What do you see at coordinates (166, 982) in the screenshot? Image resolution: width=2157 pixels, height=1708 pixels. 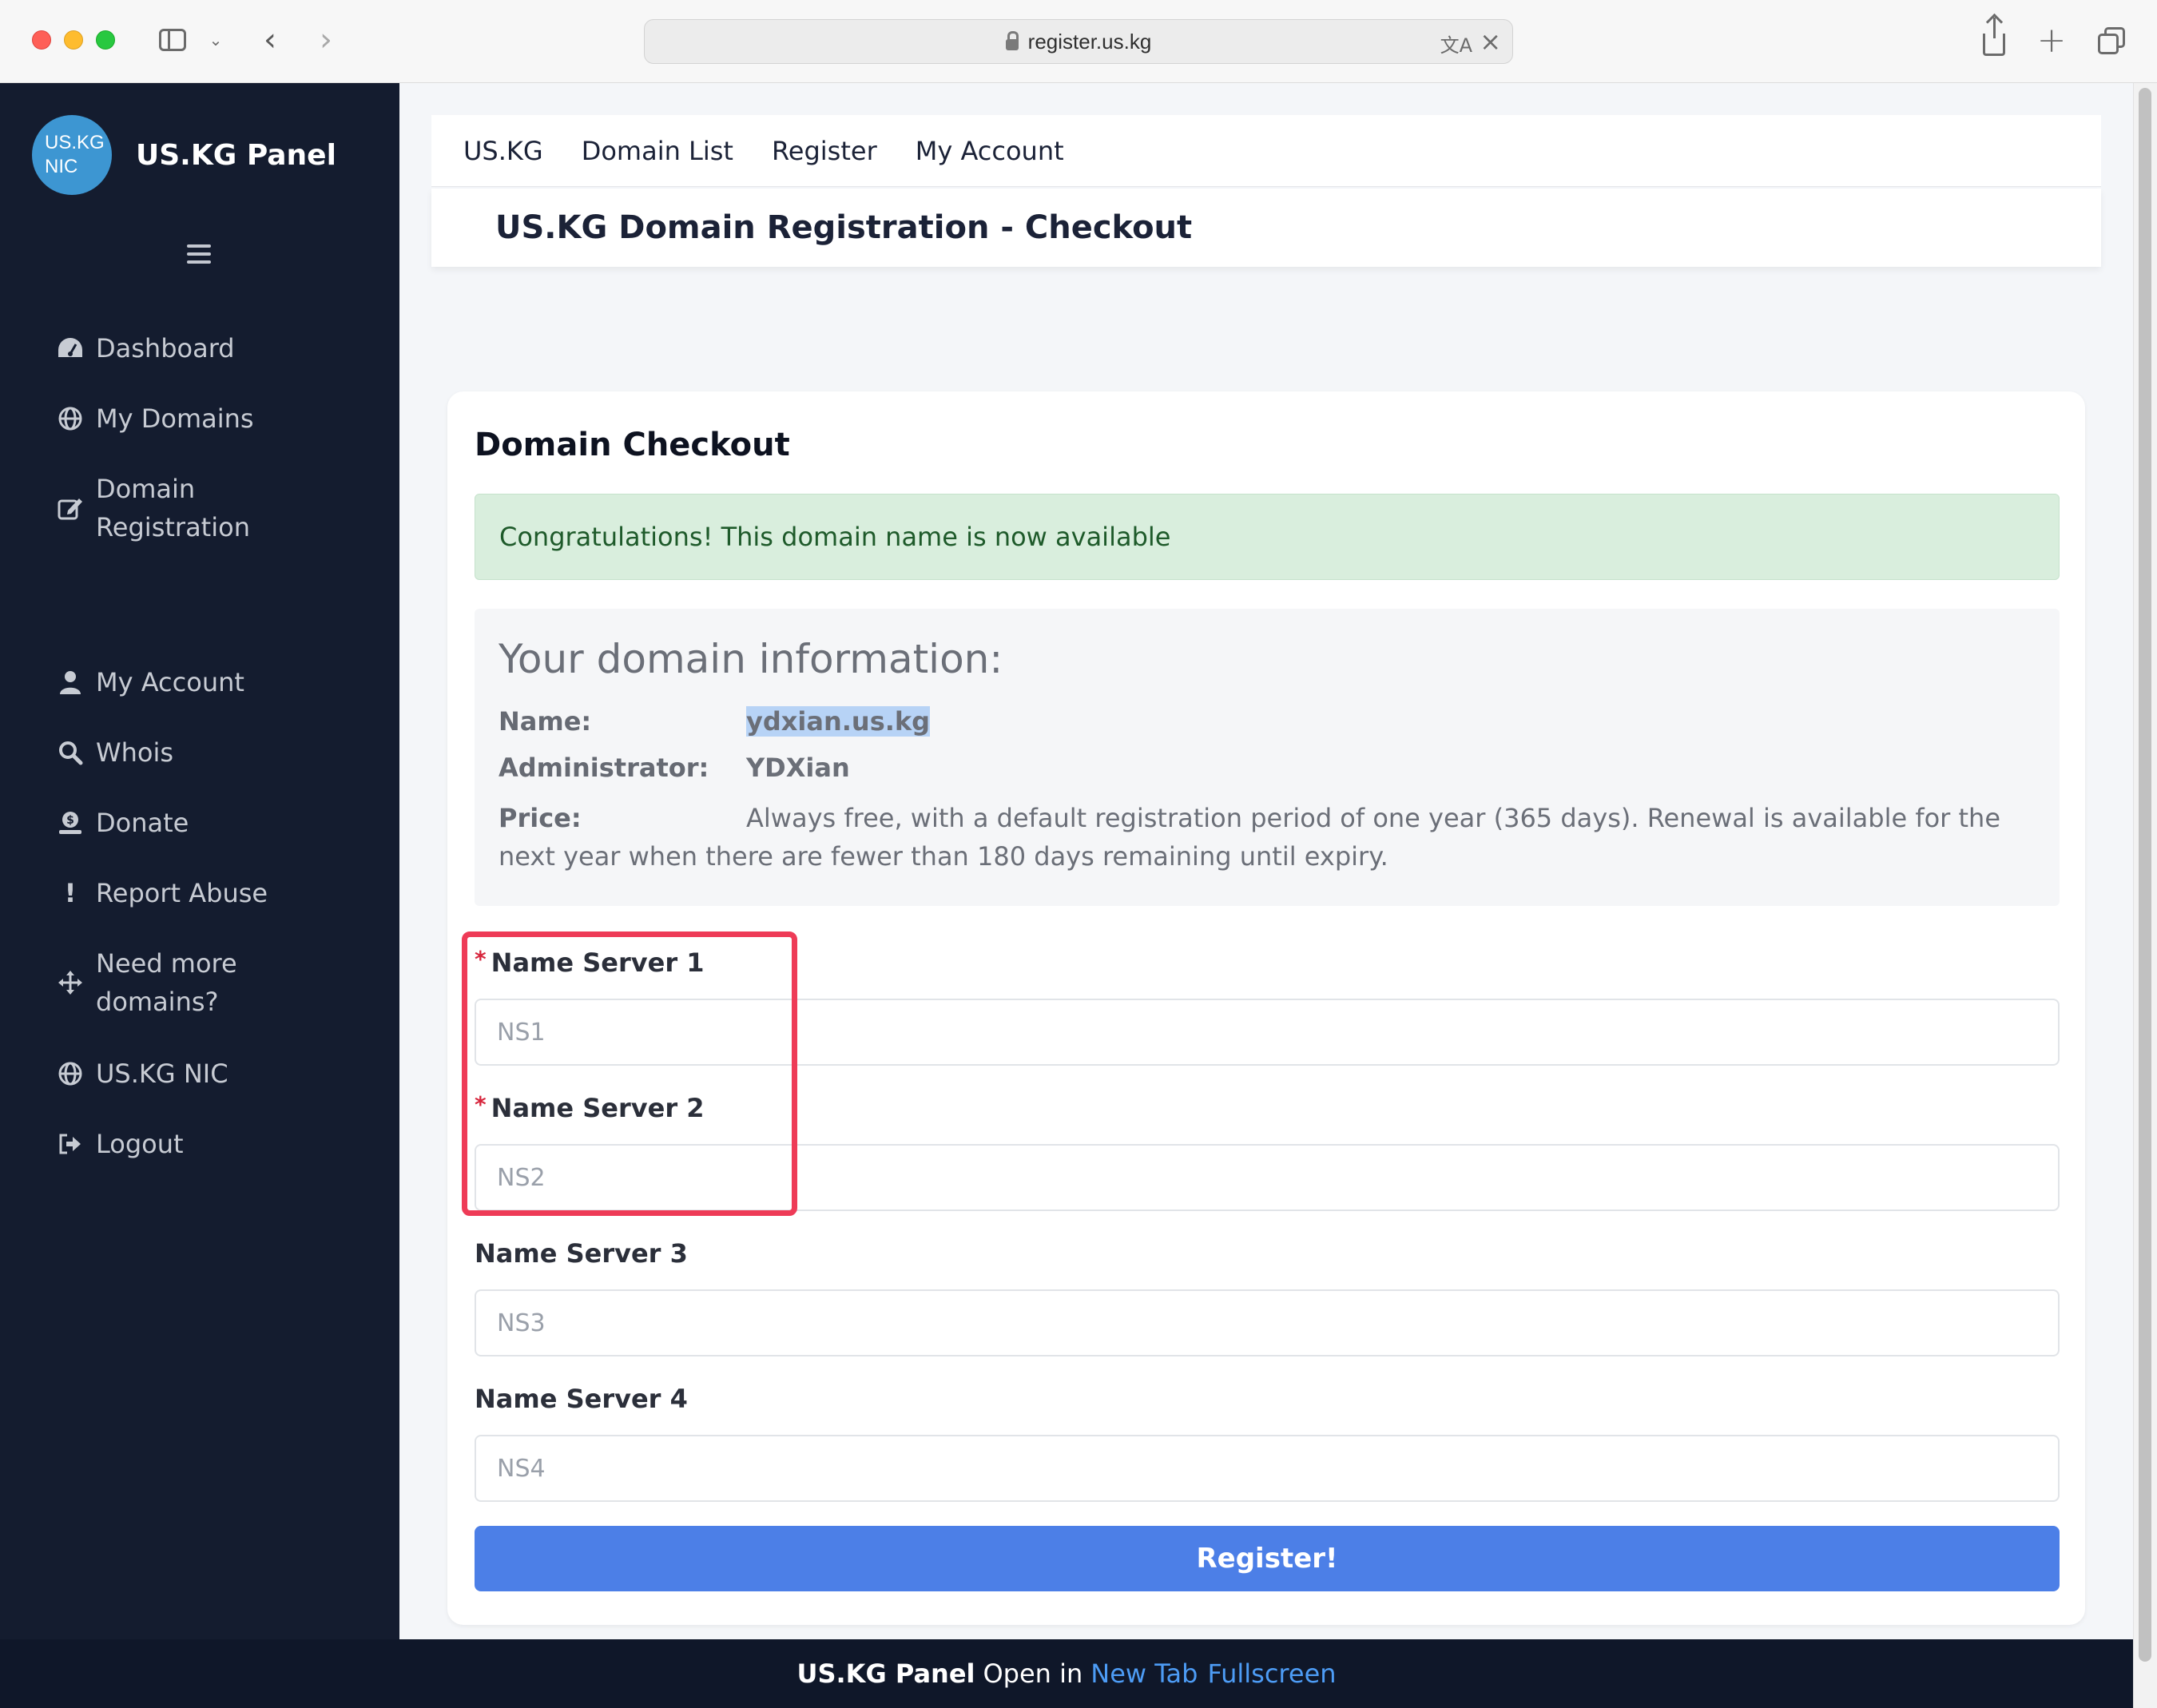 I see `sidebar-item-label: Need more domains?` at bounding box center [166, 982].